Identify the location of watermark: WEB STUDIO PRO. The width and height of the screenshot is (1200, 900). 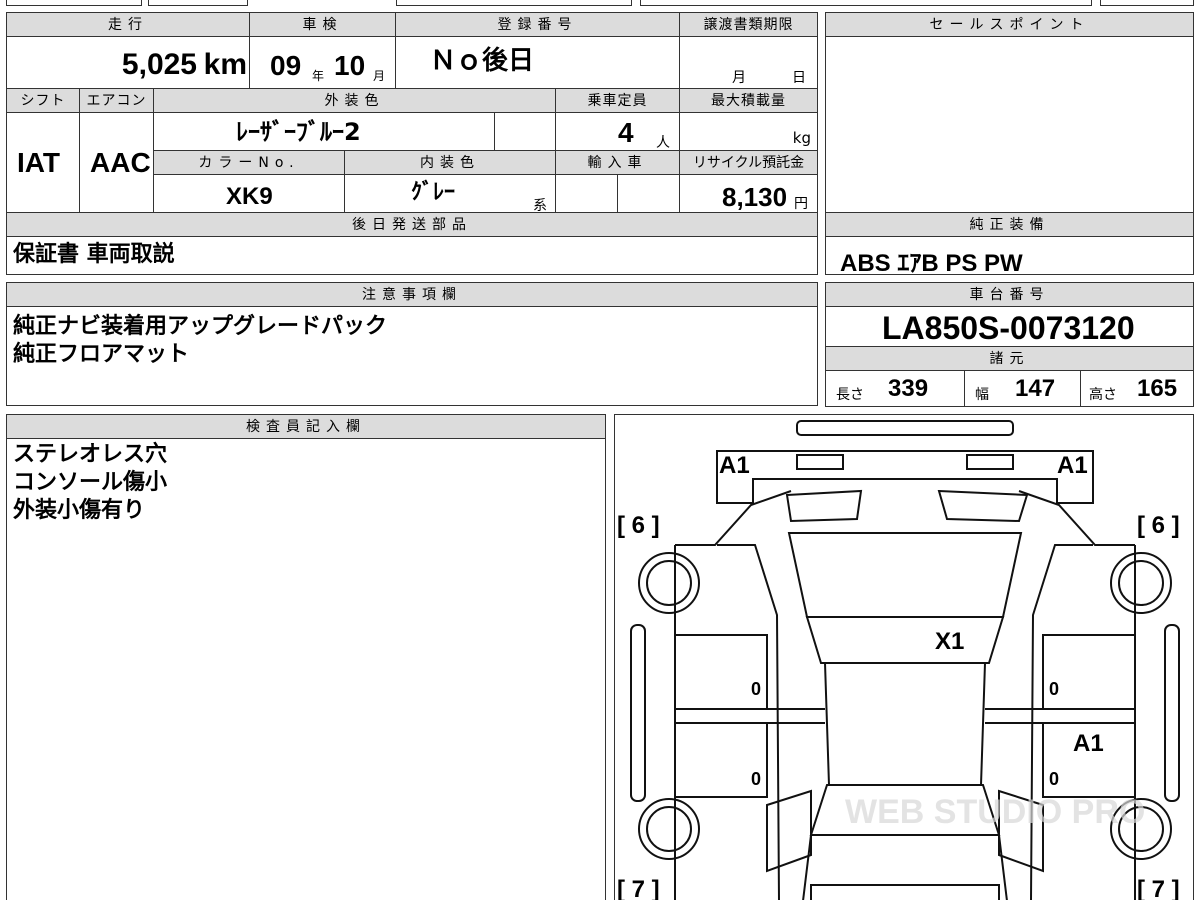
(995, 812).